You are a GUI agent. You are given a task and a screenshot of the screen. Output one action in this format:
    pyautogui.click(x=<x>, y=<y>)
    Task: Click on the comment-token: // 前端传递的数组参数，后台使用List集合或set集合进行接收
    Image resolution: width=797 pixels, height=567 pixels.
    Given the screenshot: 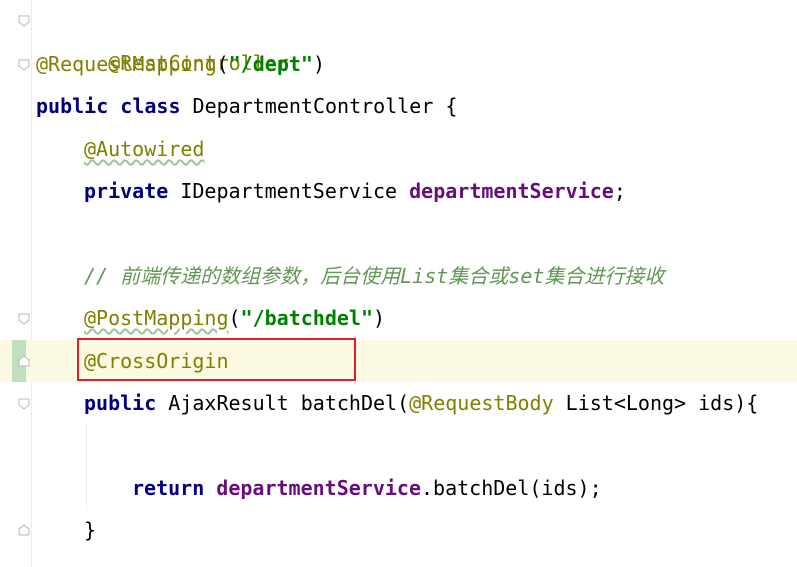 What is the action you would take?
    pyautogui.click(x=374, y=276)
    